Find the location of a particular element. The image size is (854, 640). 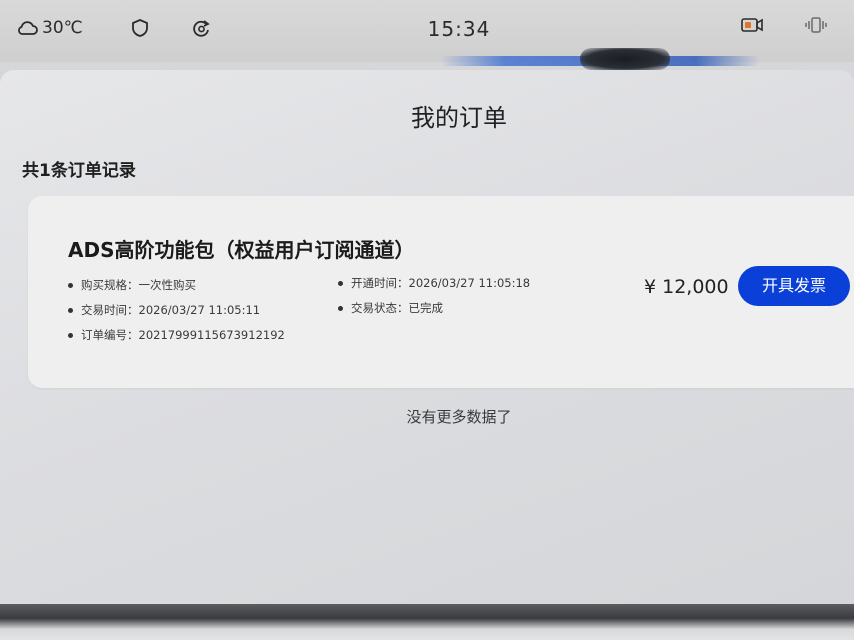

trade-time-value: 2026/03/27 11:05:11 is located at coordinates (199, 310).